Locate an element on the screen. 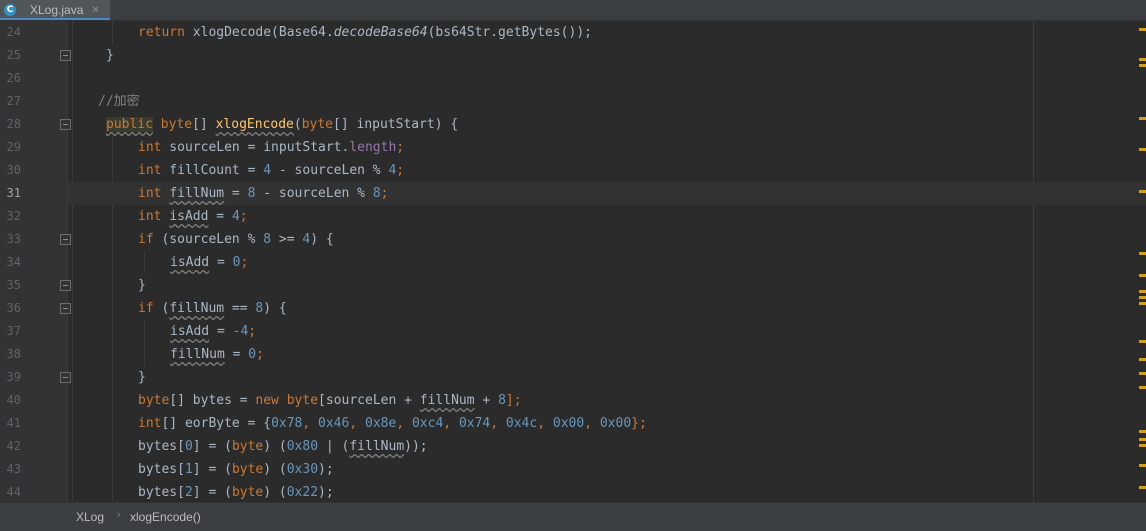  tab-xlog-java: C XLog.java ✕ is located at coordinates (55, 10).